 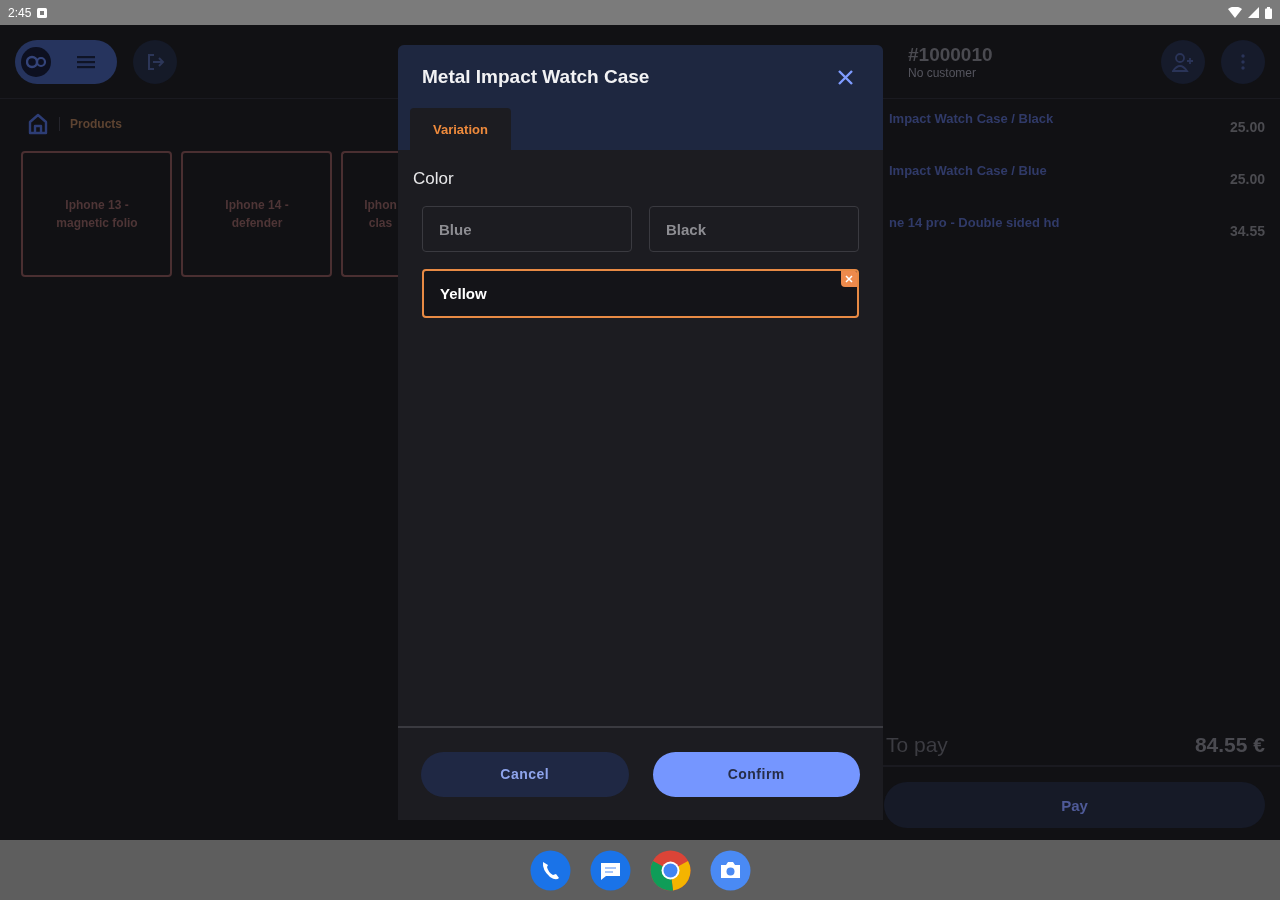 What do you see at coordinates (972, 118) in the screenshot?
I see `order-item-name: Impact Watch Case / Black` at bounding box center [972, 118].